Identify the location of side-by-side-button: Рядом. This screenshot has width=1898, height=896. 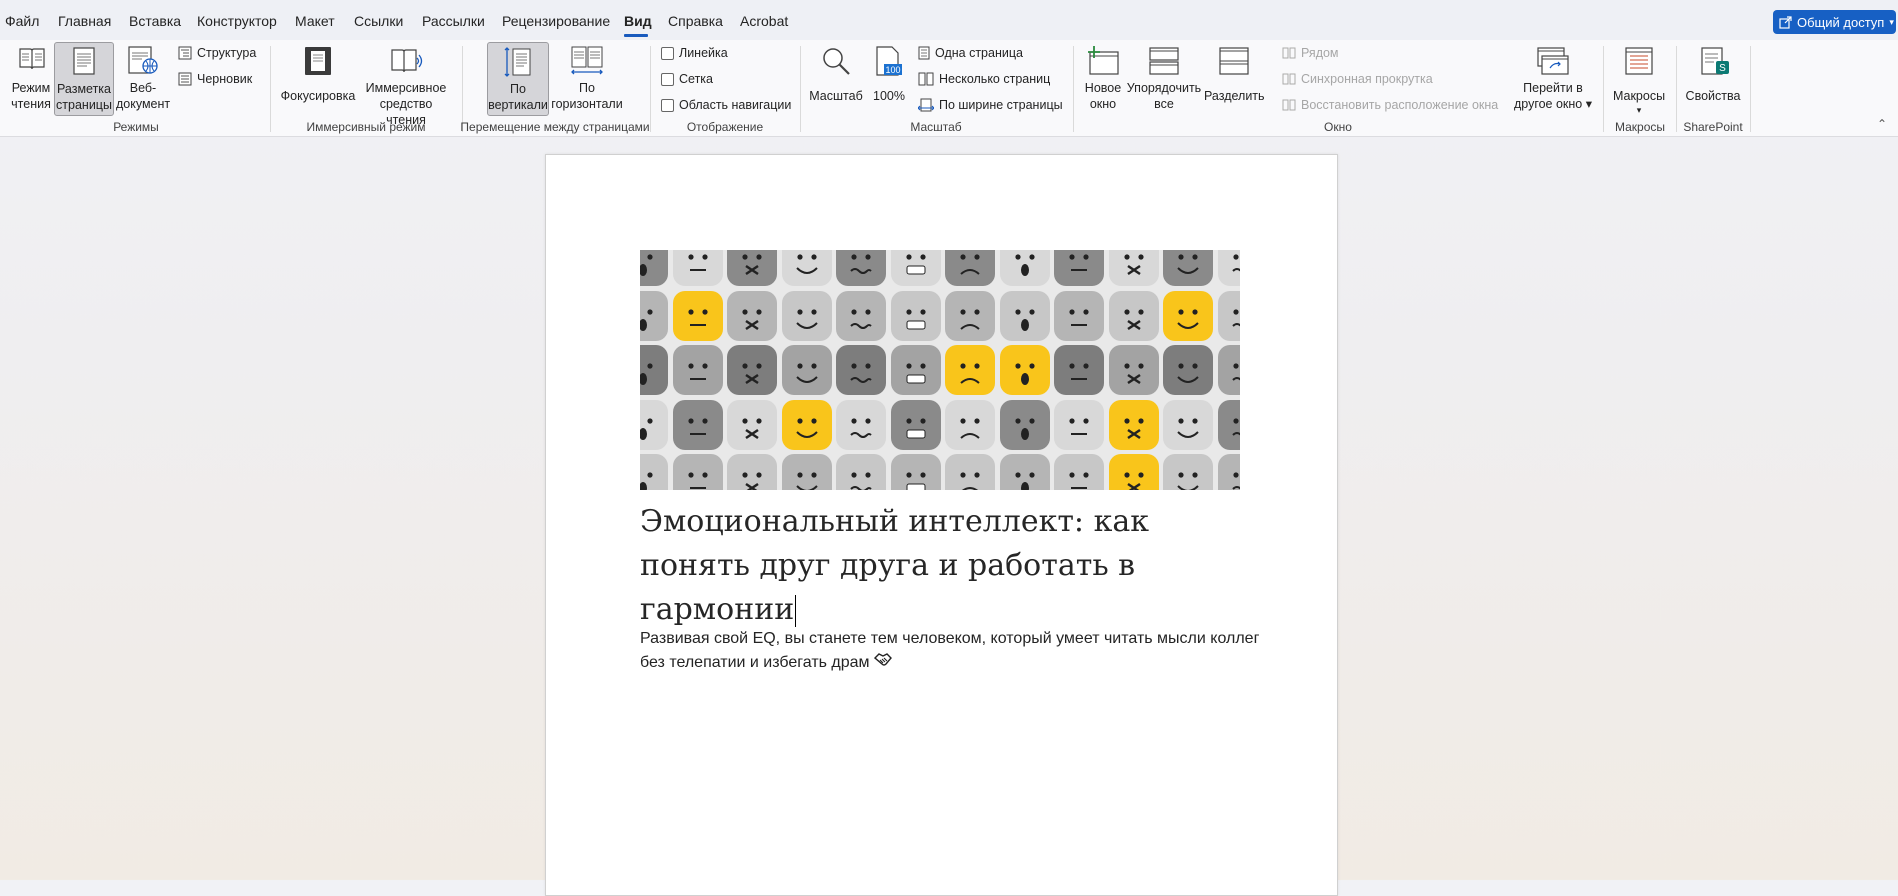
(1310, 53).